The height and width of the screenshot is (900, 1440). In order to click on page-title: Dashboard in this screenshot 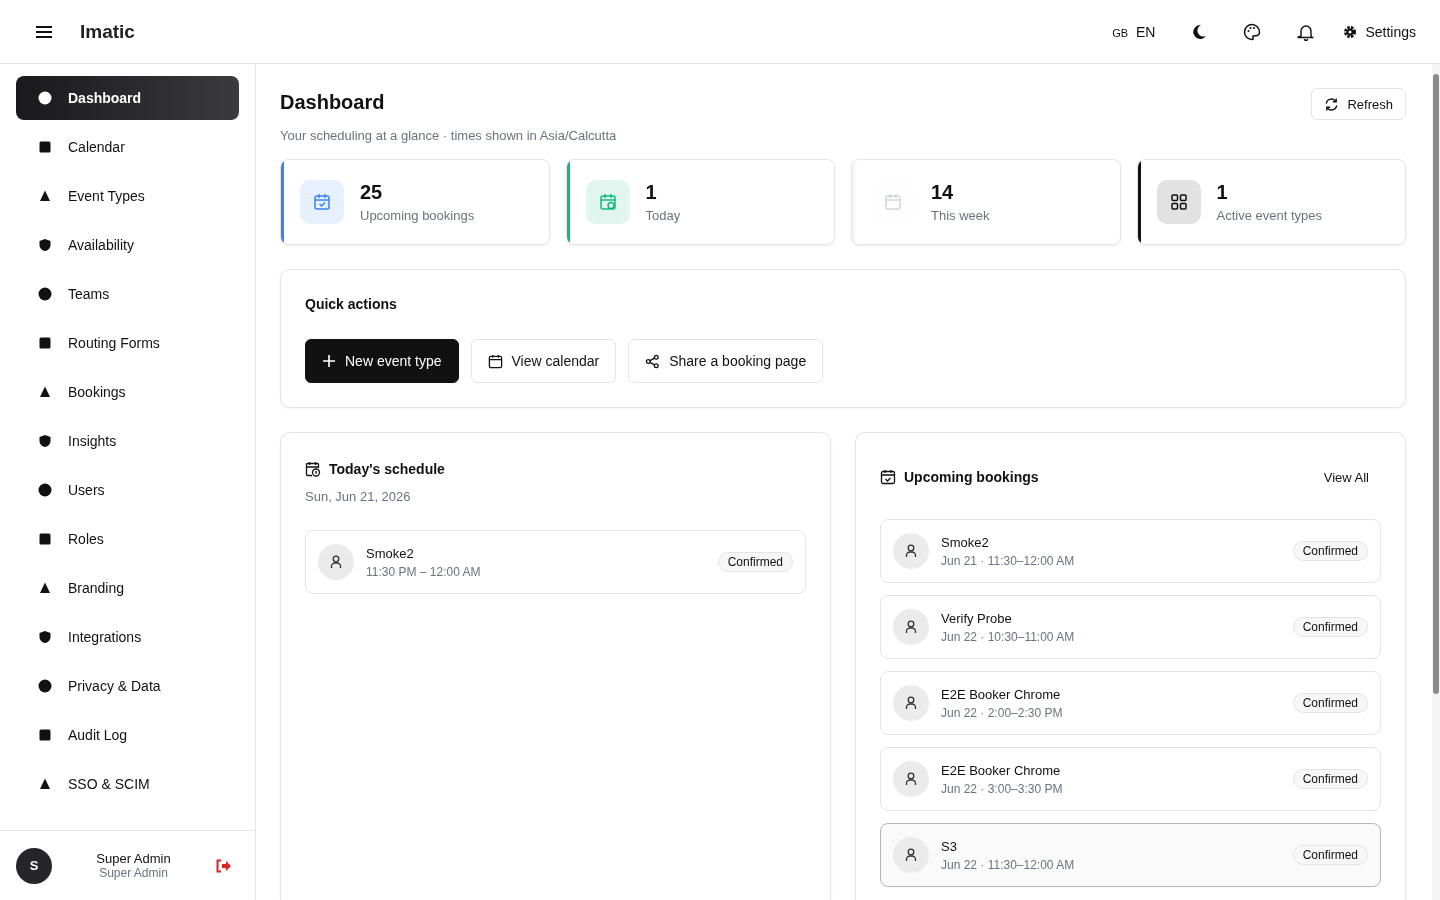, I will do `click(333, 102)`.